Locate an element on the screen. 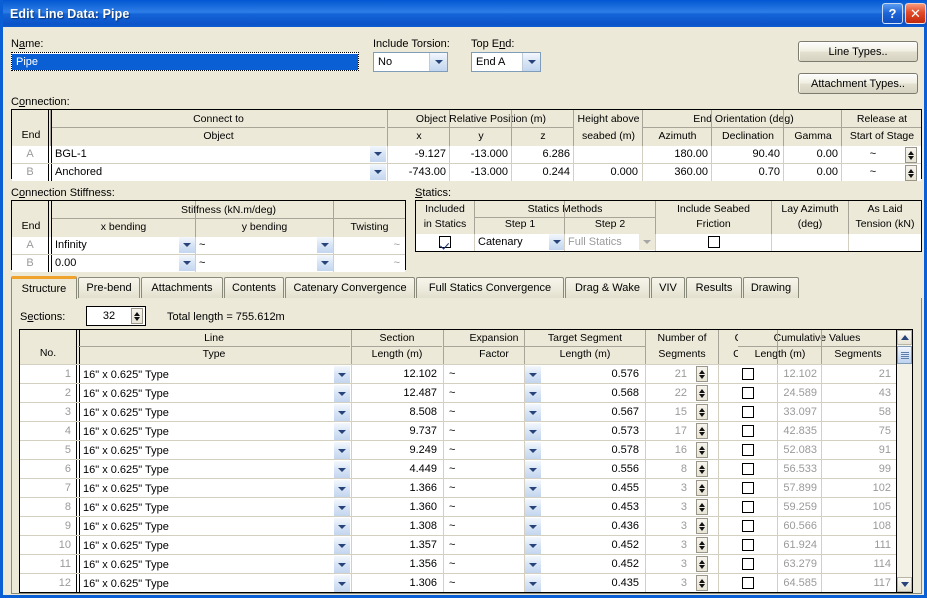  tab-drag-wake: Drag & Wake is located at coordinates (607, 287).